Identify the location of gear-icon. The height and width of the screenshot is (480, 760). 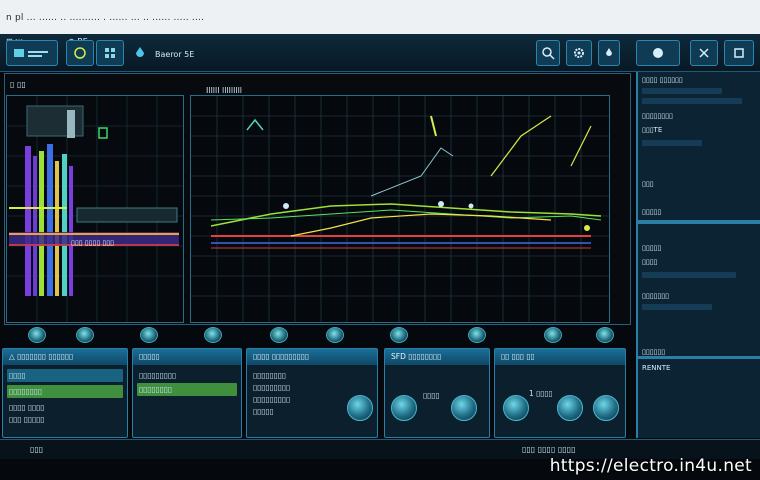
(579, 53).